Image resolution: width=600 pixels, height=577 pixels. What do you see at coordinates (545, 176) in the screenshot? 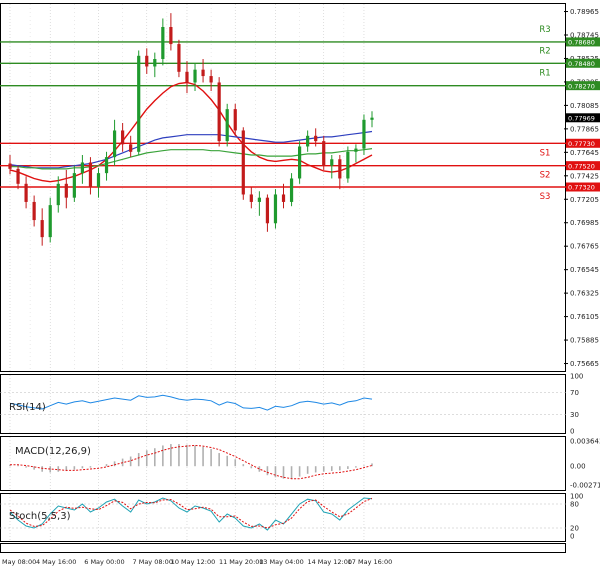
I see `level-name-s2: S2` at bounding box center [545, 176].